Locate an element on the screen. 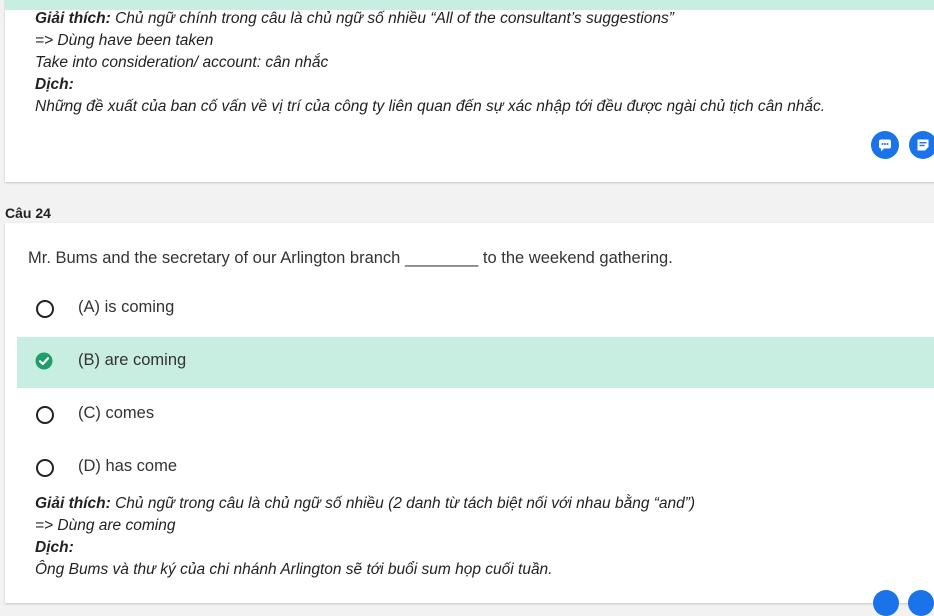  note-icon is located at coordinates (923, 145).